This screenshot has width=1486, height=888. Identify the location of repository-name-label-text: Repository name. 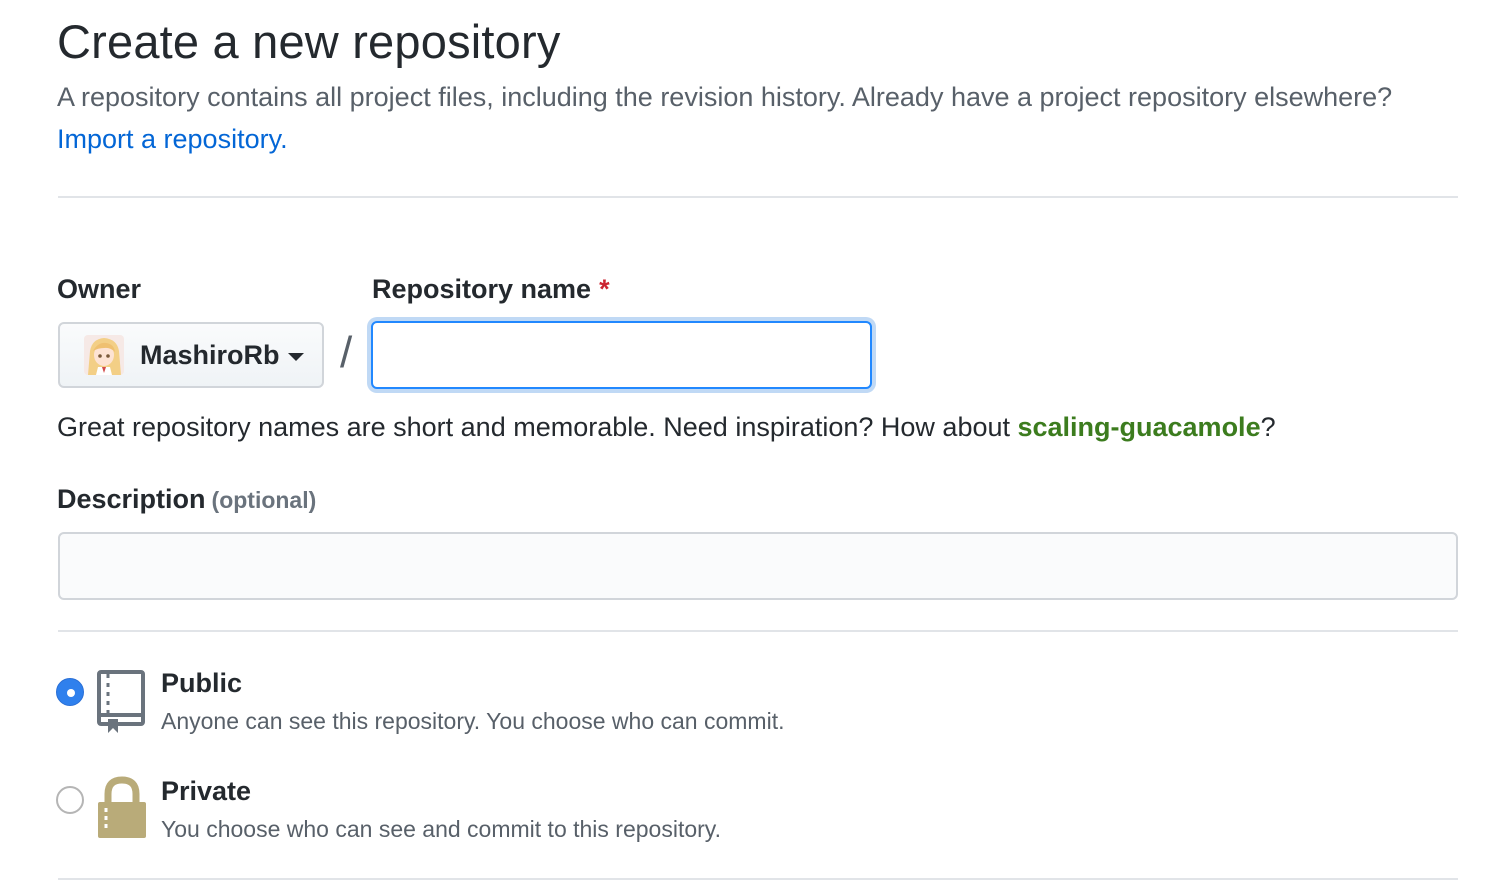
(482, 289).